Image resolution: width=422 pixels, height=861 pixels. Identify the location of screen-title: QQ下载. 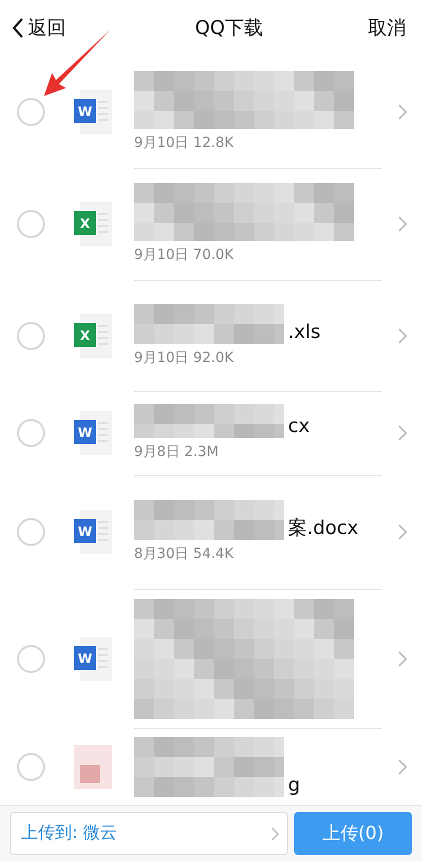
(229, 28).